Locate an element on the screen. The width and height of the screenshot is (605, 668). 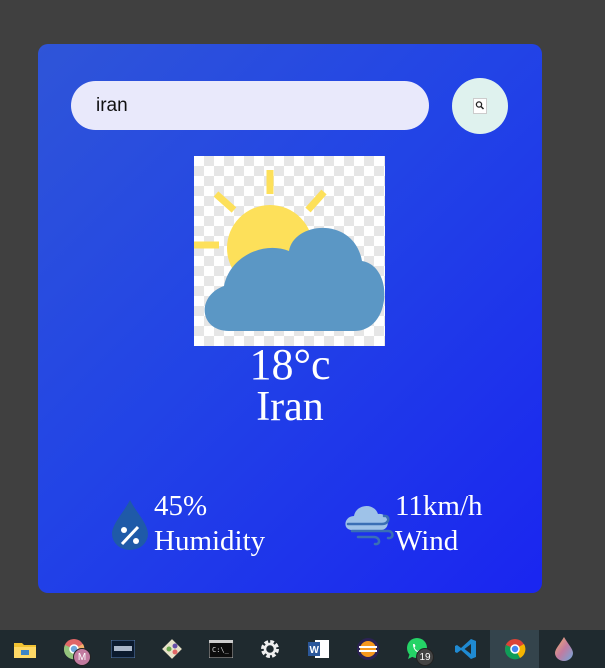
taskbar-mysql-workbench is located at coordinates (122, 649).